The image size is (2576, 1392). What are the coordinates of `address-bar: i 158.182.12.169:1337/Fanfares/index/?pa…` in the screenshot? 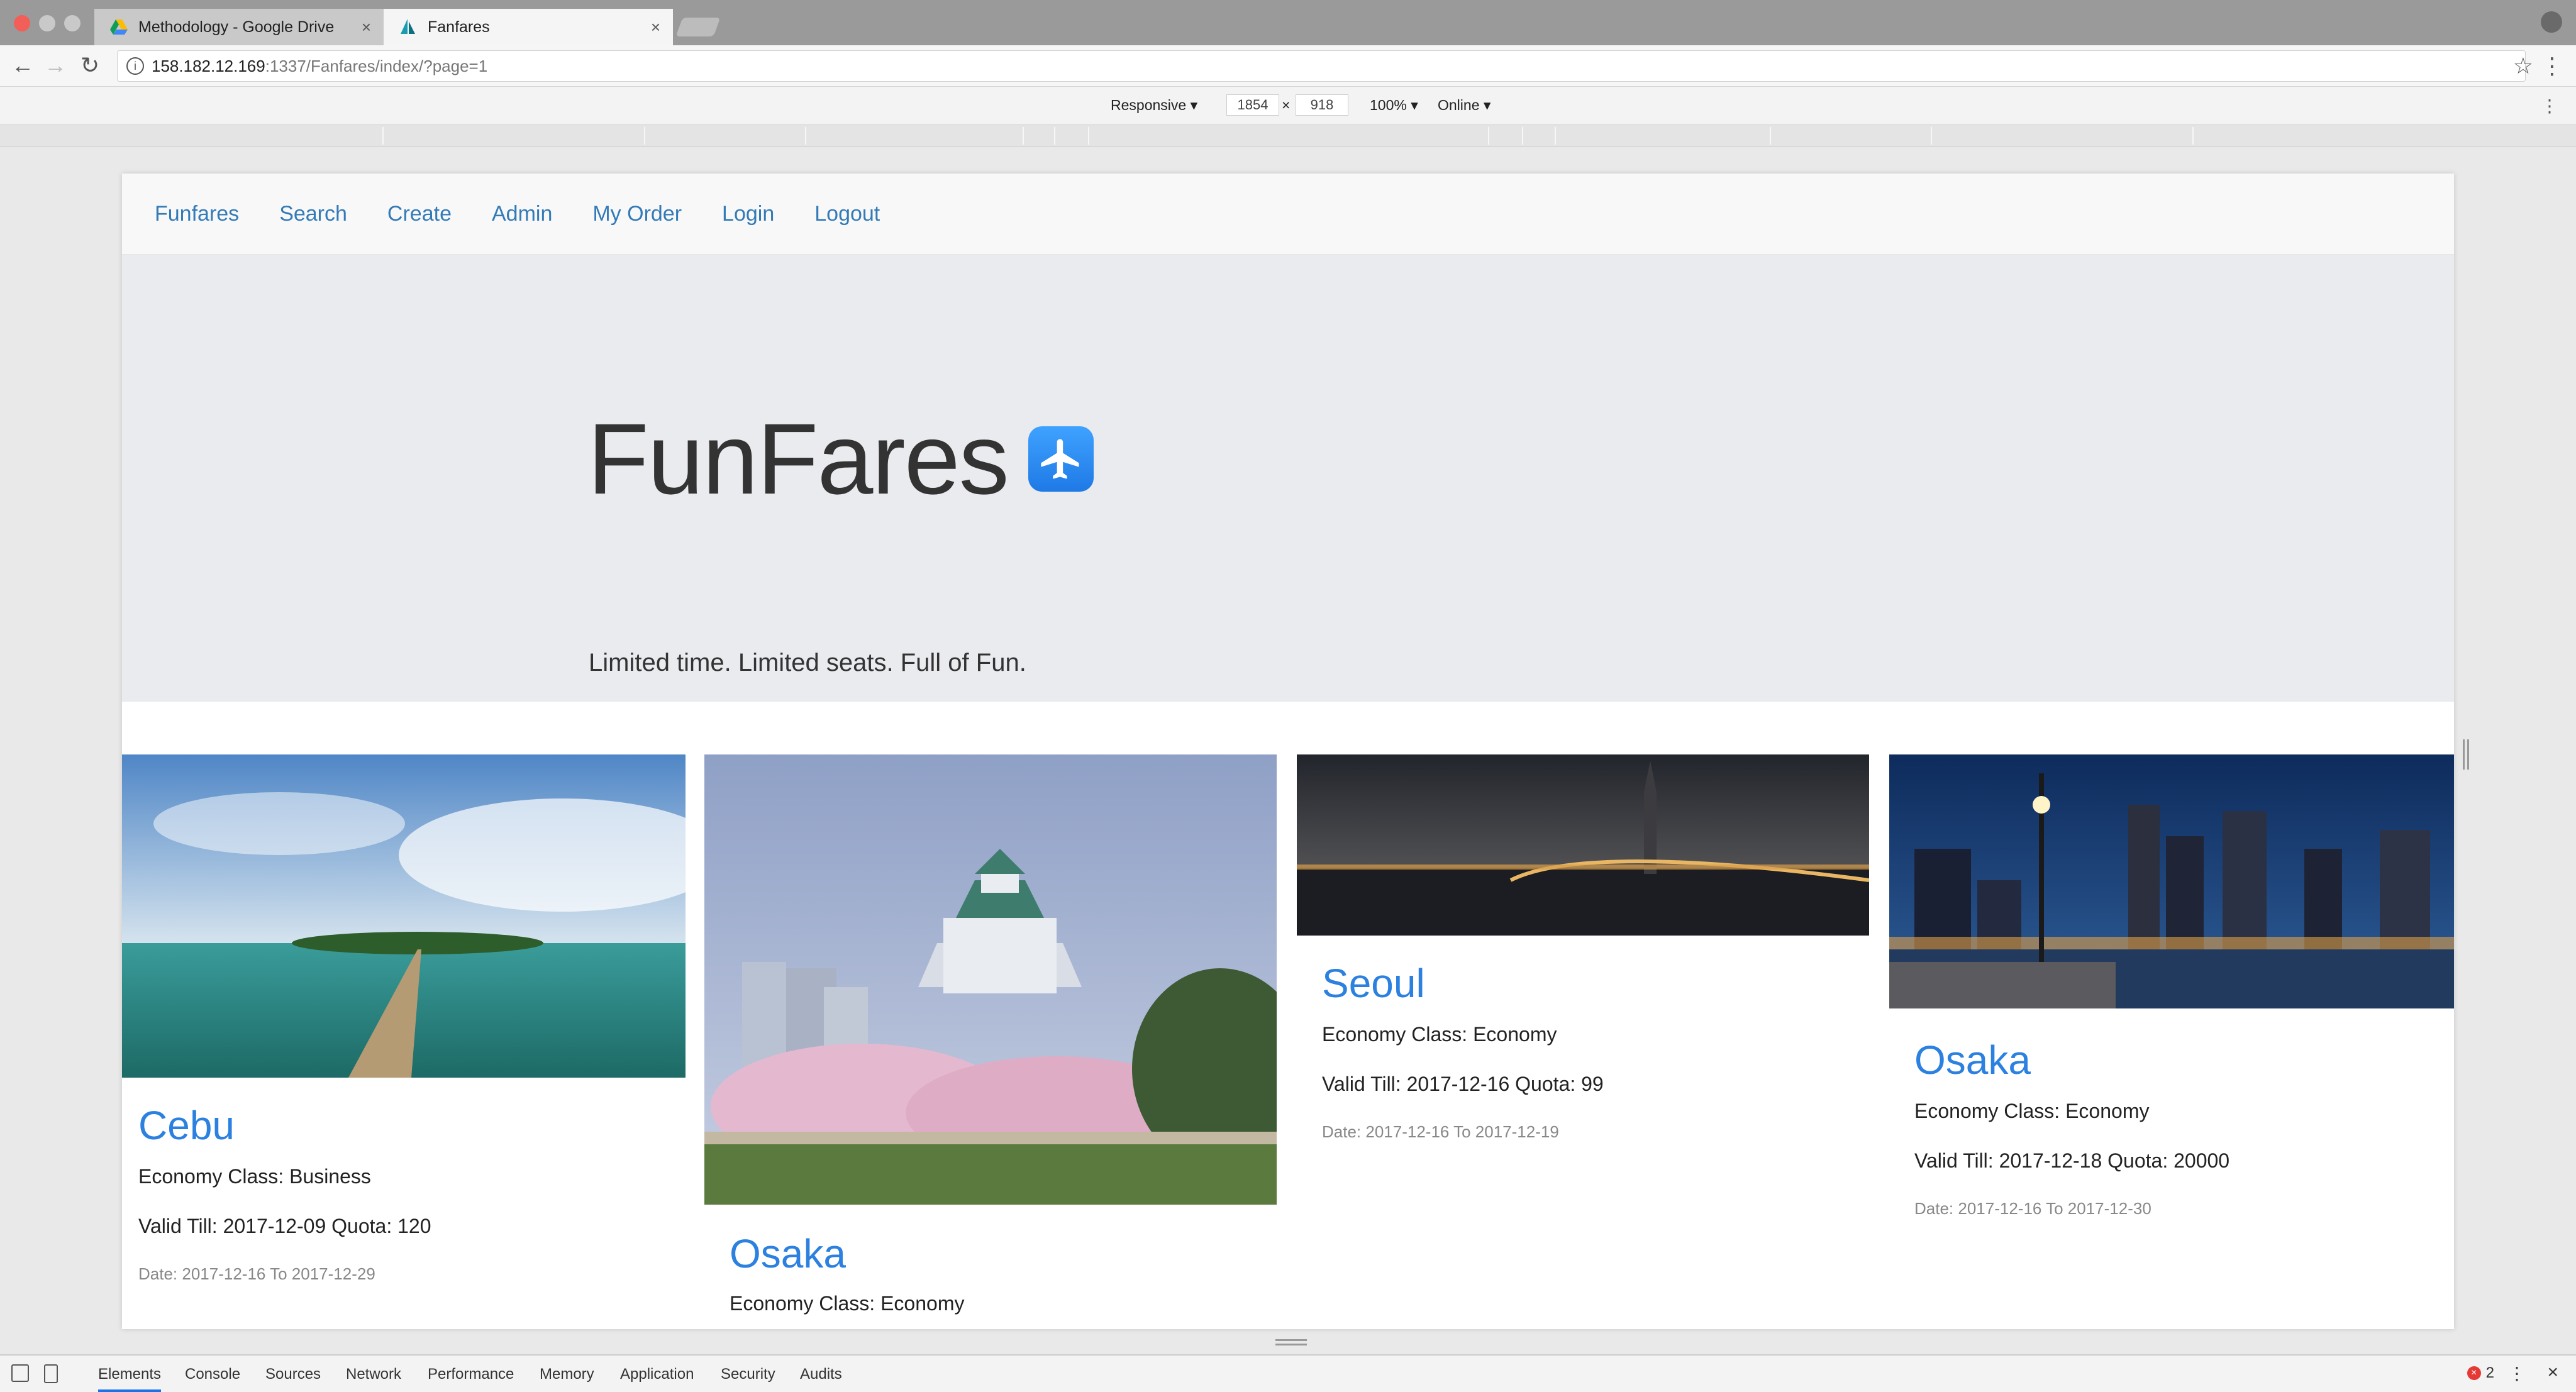 It's located at (1321, 66).